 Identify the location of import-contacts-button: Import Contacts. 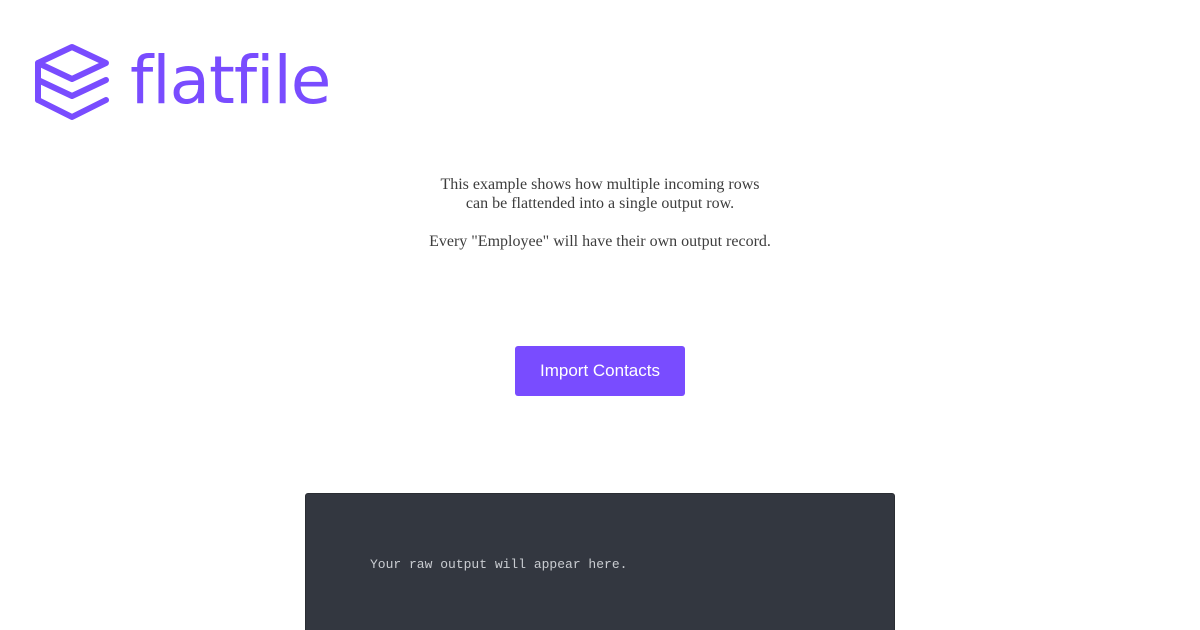
(600, 371).